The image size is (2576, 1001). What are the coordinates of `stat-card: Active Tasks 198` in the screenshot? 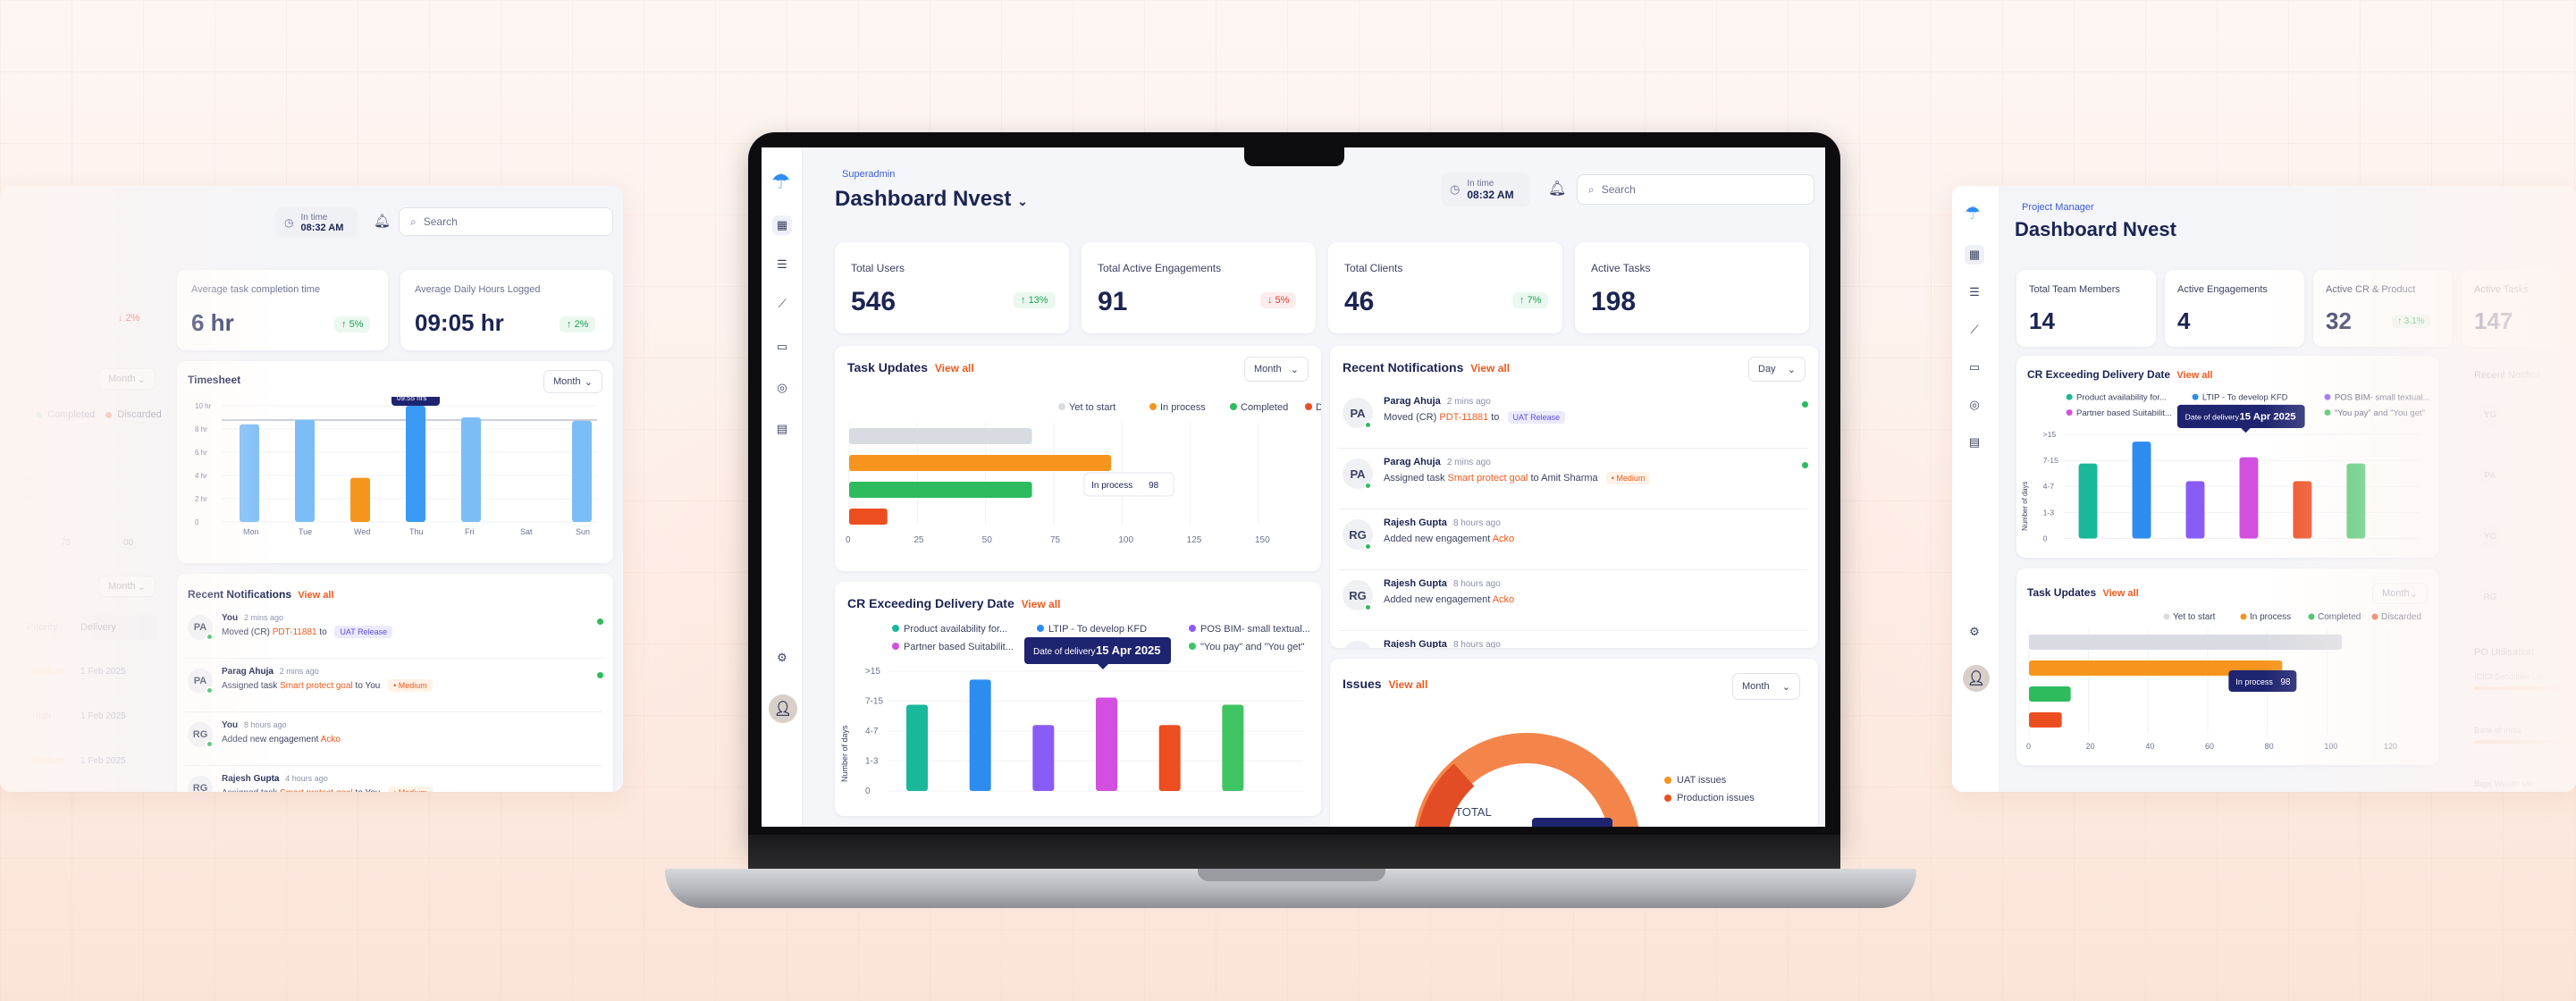 It's located at (1692, 288).